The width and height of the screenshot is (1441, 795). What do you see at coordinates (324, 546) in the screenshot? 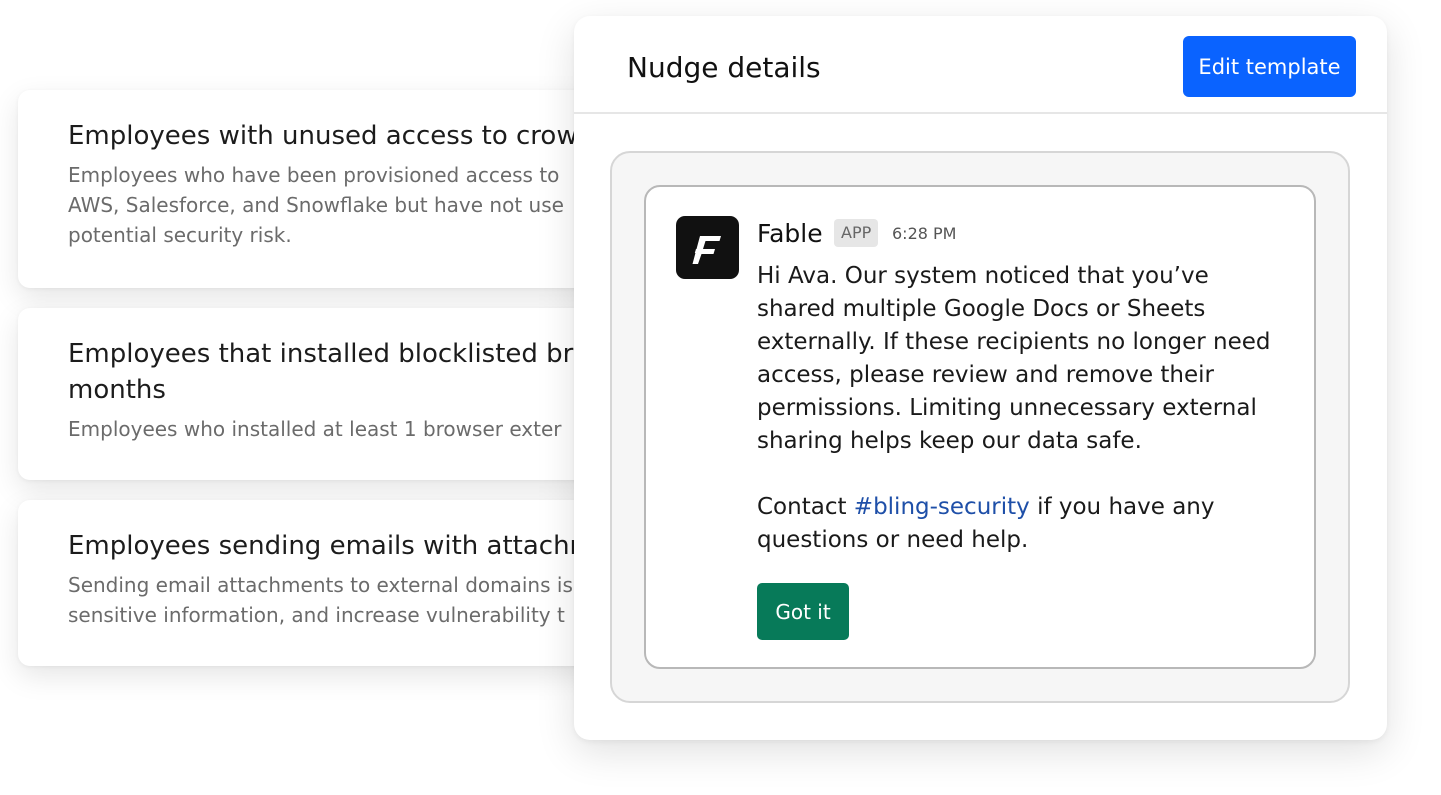
I see `policy-title: Employees sending emails with attachr` at bounding box center [324, 546].